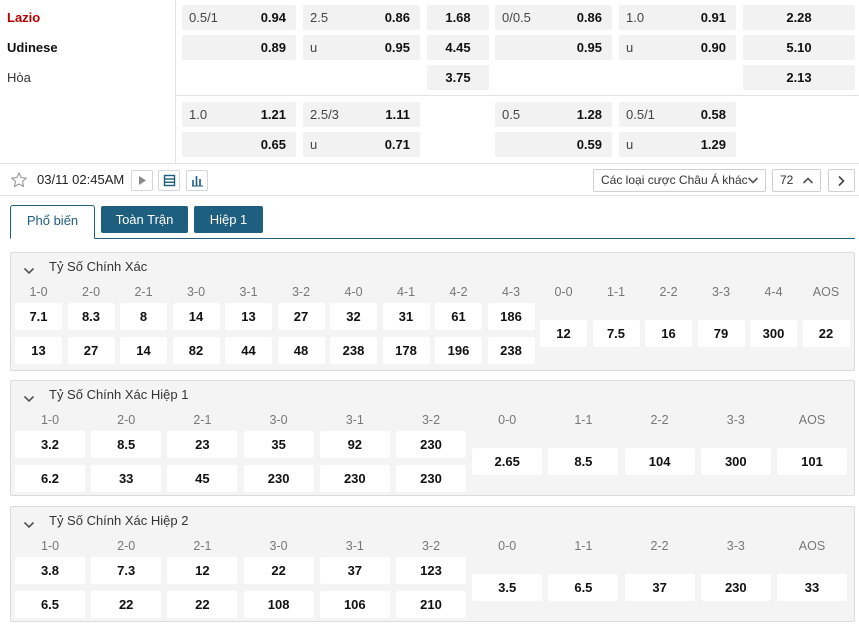 Image resolution: width=859 pixels, height=625 pixels. Describe the element at coordinates (91, 350) in the screenshot. I see `away-score-odd: 27` at that location.